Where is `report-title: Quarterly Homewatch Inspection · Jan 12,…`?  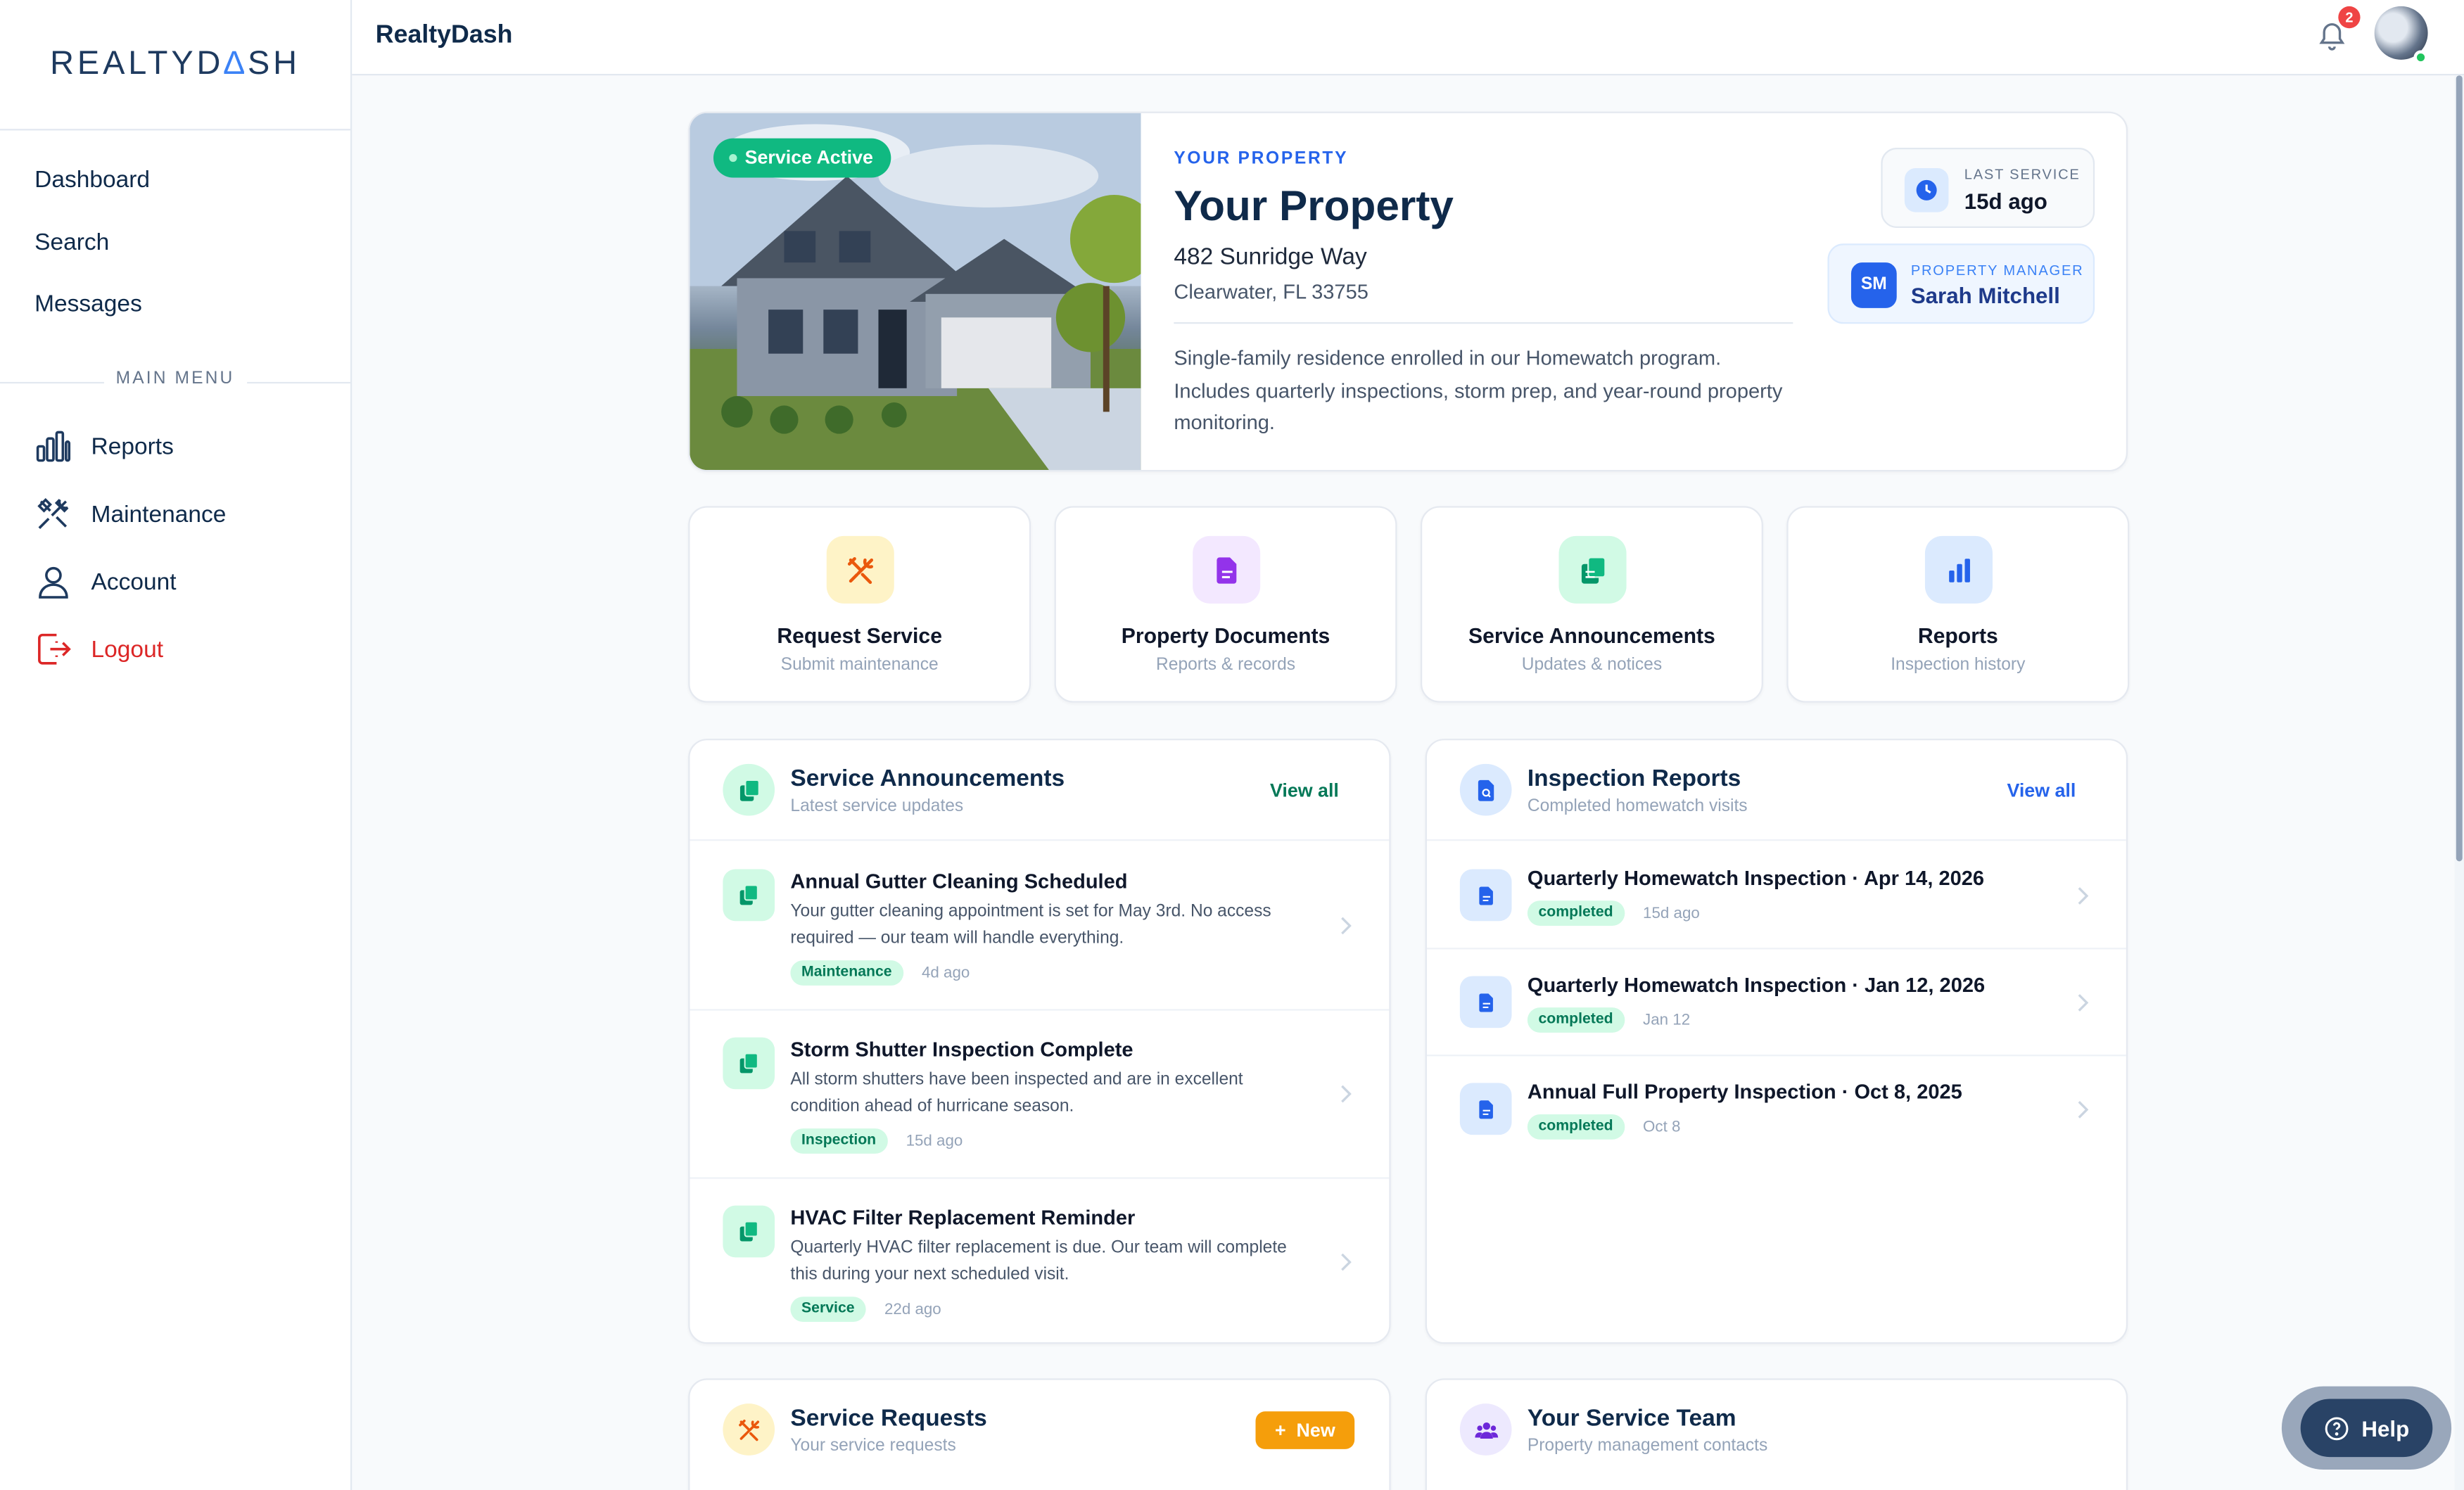
report-title: Quarterly Homewatch Inspection · Jan 12,… is located at coordinates (1756, 984).